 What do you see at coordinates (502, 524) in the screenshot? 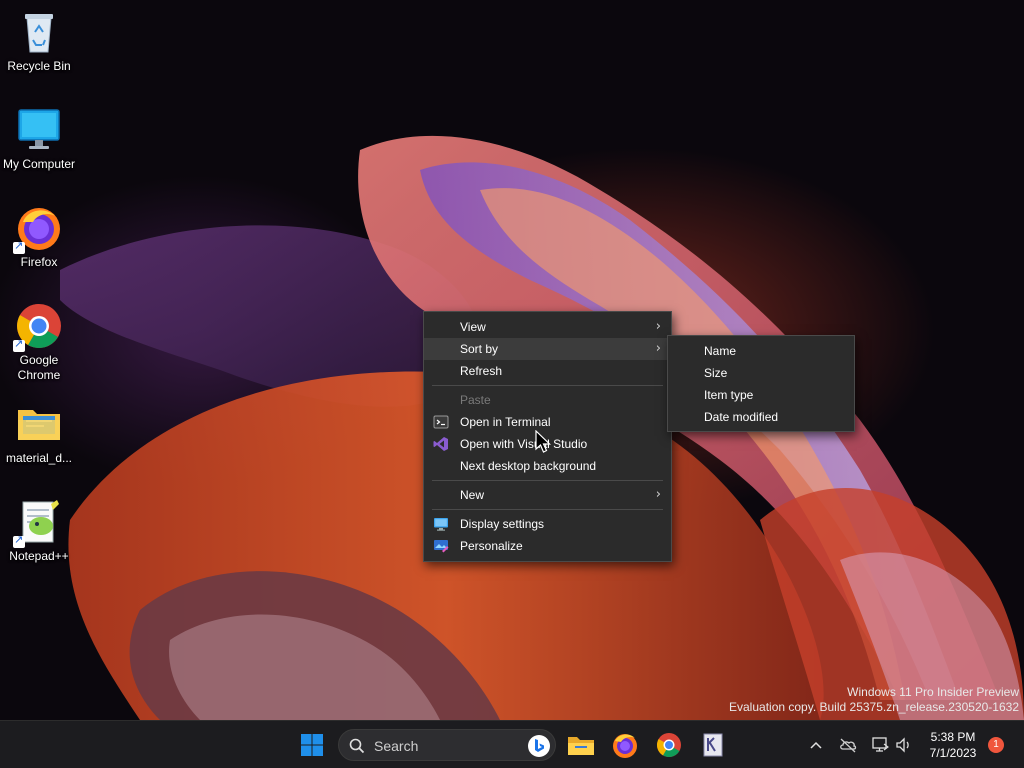
I see `menu-item-label: Display settings` at bounding box center [502, 524].